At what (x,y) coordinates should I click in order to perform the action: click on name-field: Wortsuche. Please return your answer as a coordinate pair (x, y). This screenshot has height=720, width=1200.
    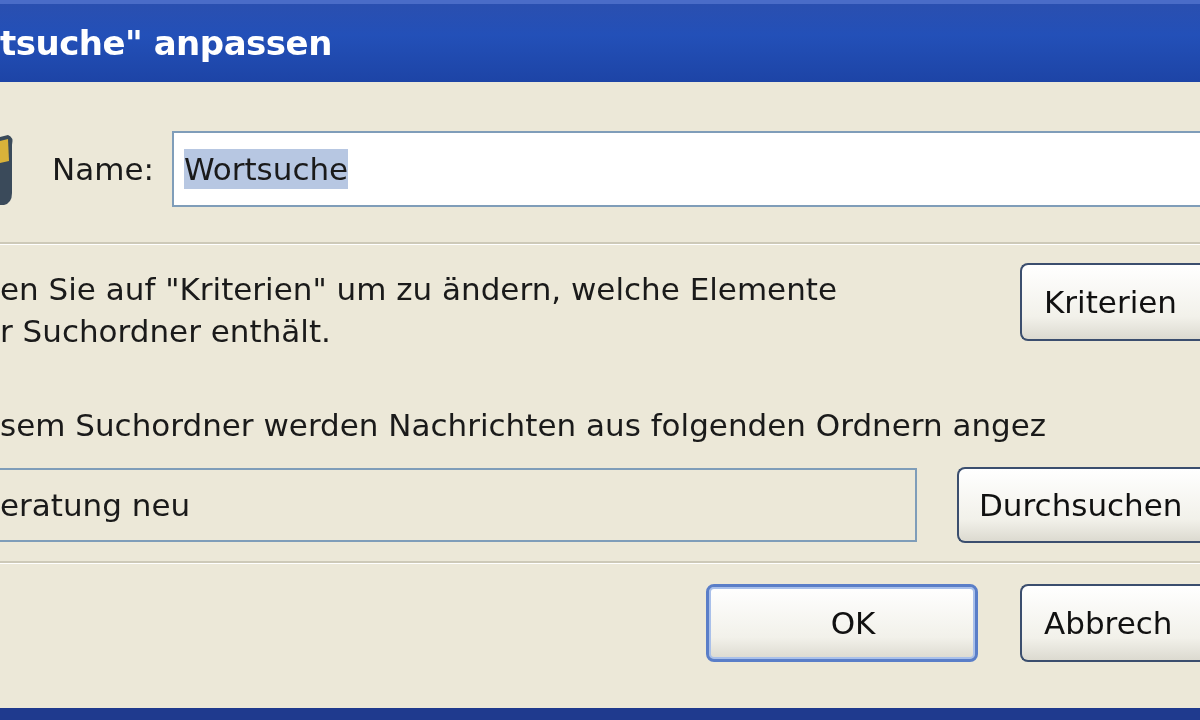
    Looking at the image, I should click on (685, 169).